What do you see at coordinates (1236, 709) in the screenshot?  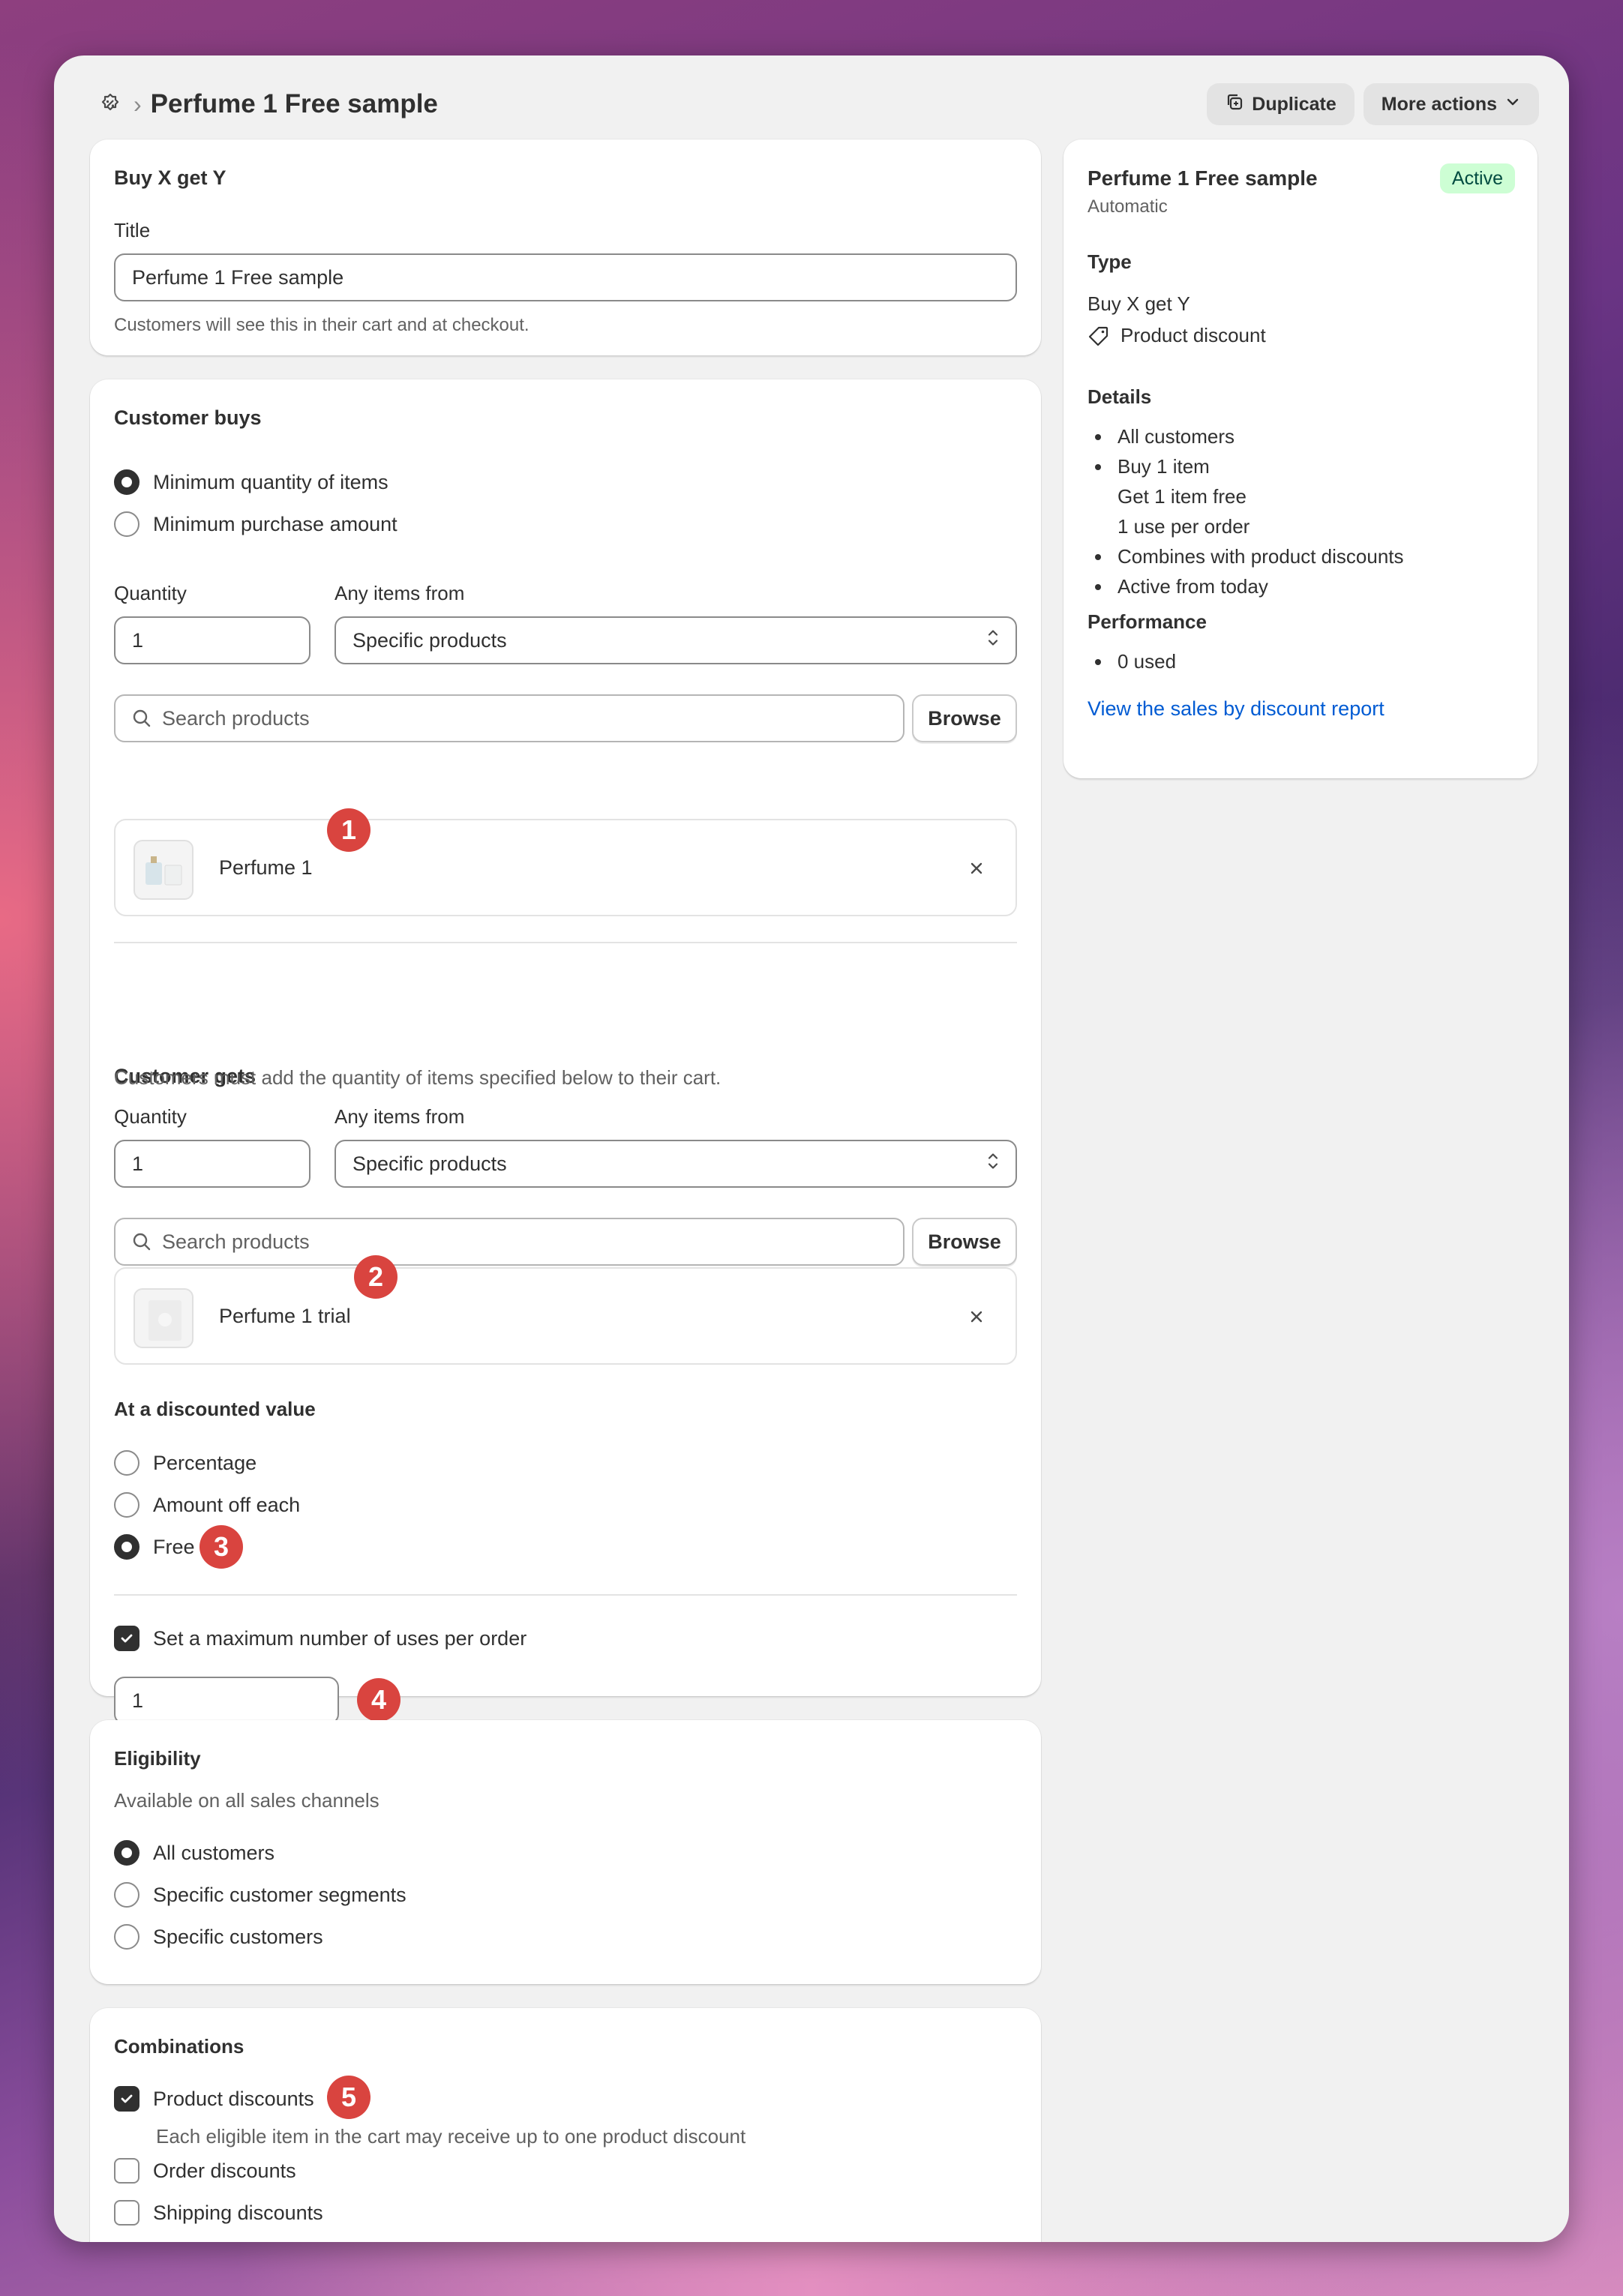 I see `sales-report-link: View the sales by discount report` at bounding box center [1236, 709].